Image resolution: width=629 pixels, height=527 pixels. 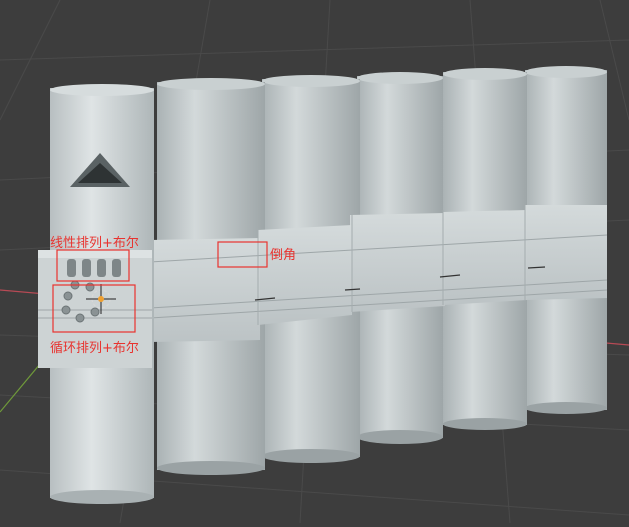 I want to click on svg-text: 倒角, so click(x=283, y=255).